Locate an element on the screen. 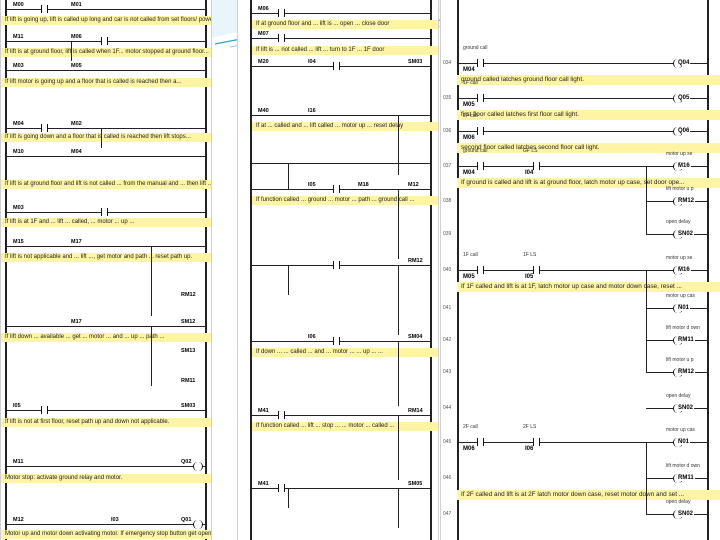 This screenshot has width=720, height=540. contact-address: M01 is located at coordinates (76, 5).